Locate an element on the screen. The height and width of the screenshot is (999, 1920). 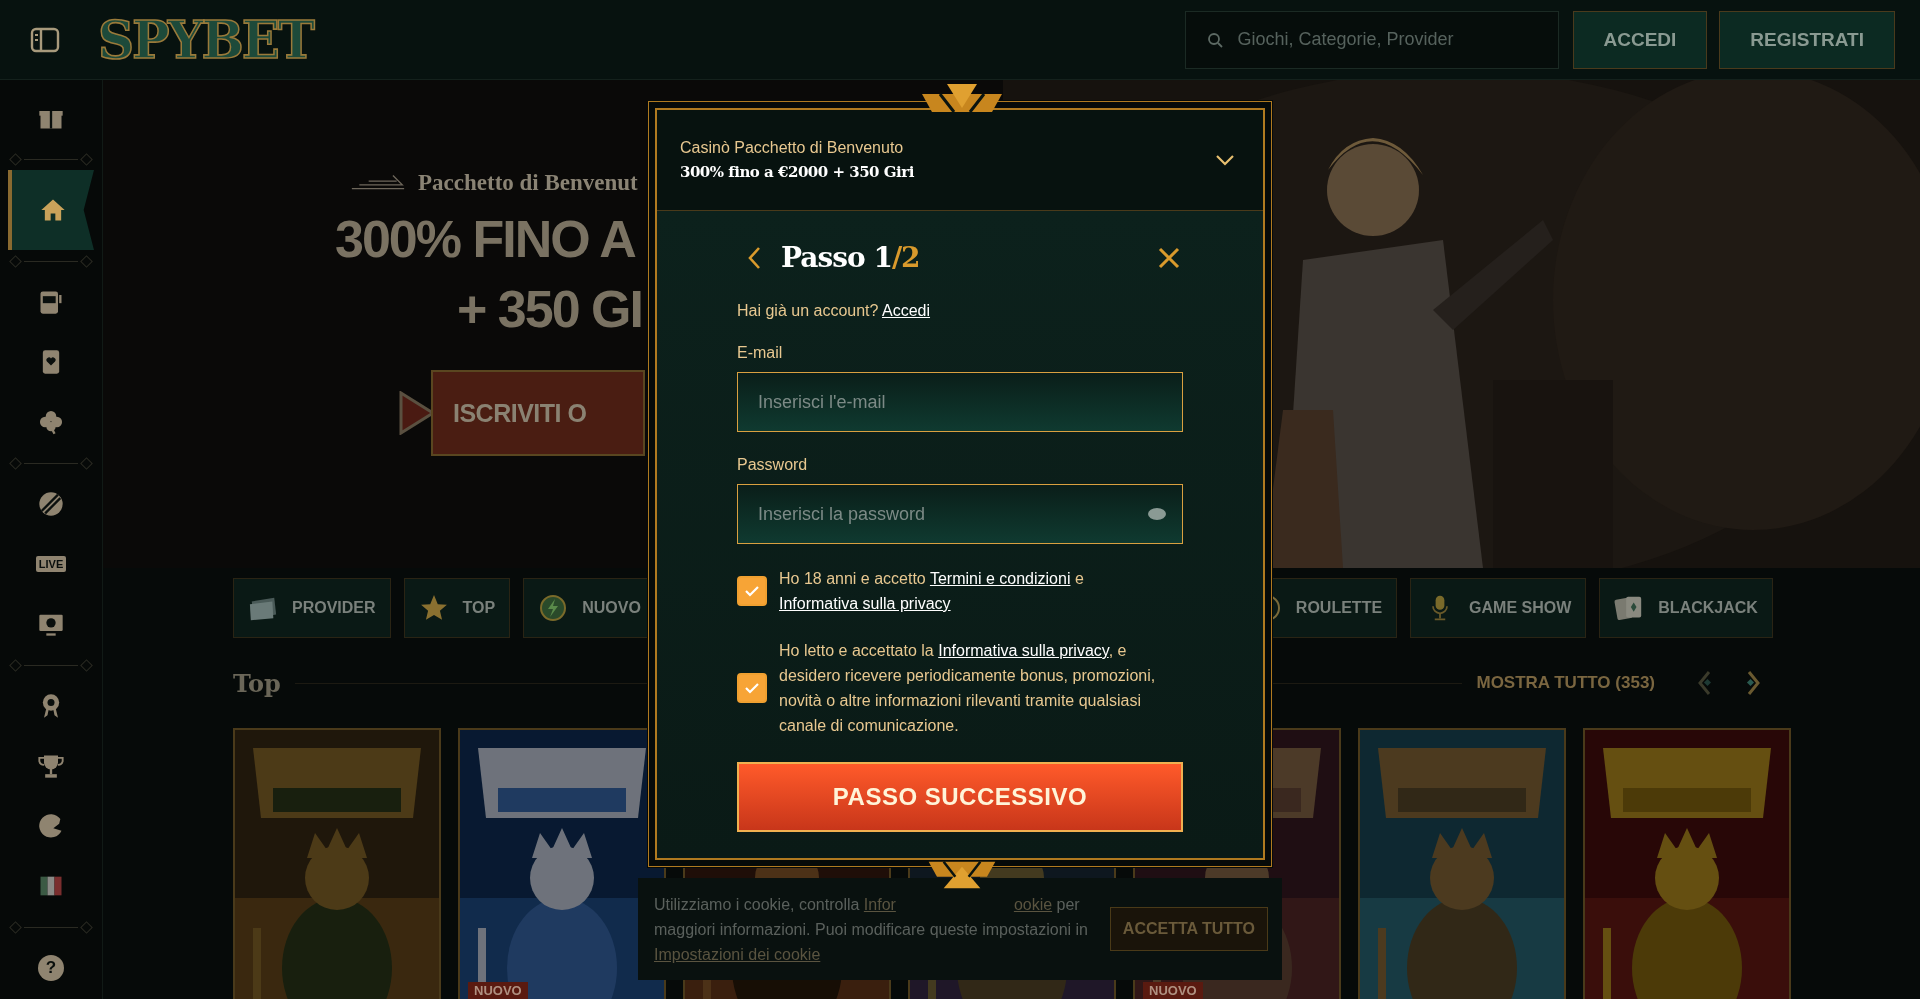
show-all-link: MOSTRA TUTTO (353) is located at coordinates (1571, 683).